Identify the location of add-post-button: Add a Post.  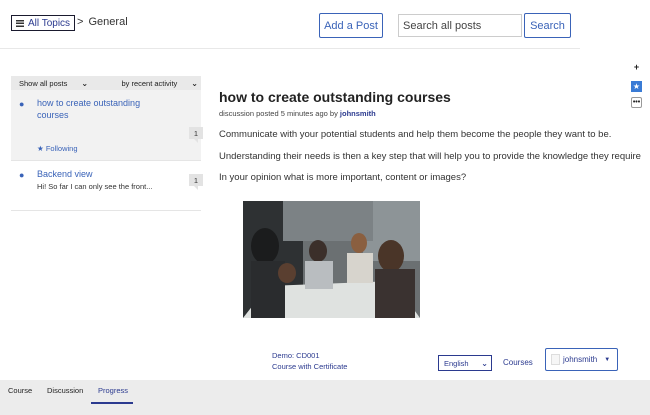
(351, 25).